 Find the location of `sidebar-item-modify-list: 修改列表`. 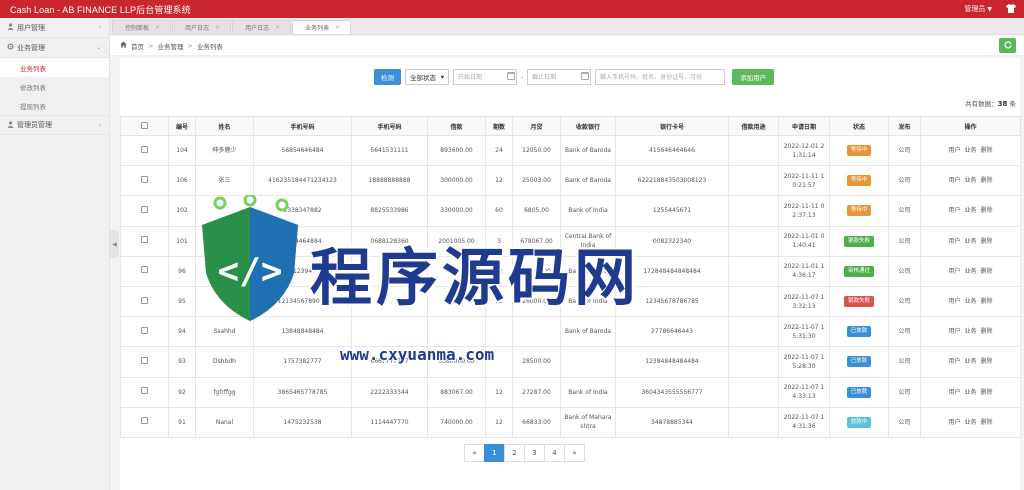

sidebar-item-modify-list: 修改列表 is located at coordinates (54, 86).